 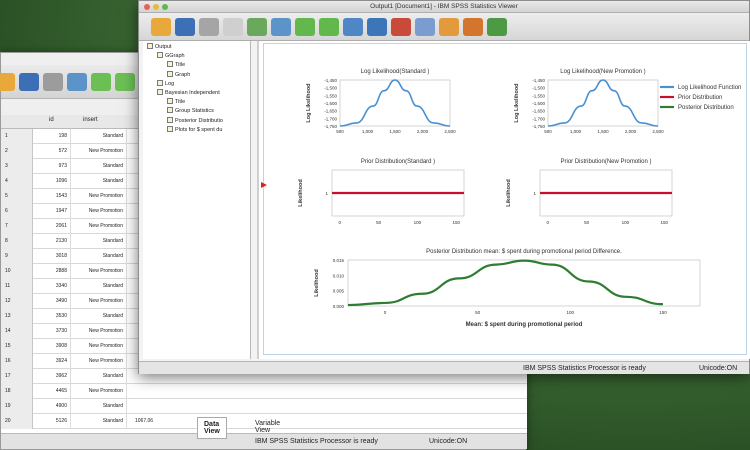 What do you see at coordinates (233, 27) in the screenshot?
I see `print-preview-icon` at bounding box center [233, 27].